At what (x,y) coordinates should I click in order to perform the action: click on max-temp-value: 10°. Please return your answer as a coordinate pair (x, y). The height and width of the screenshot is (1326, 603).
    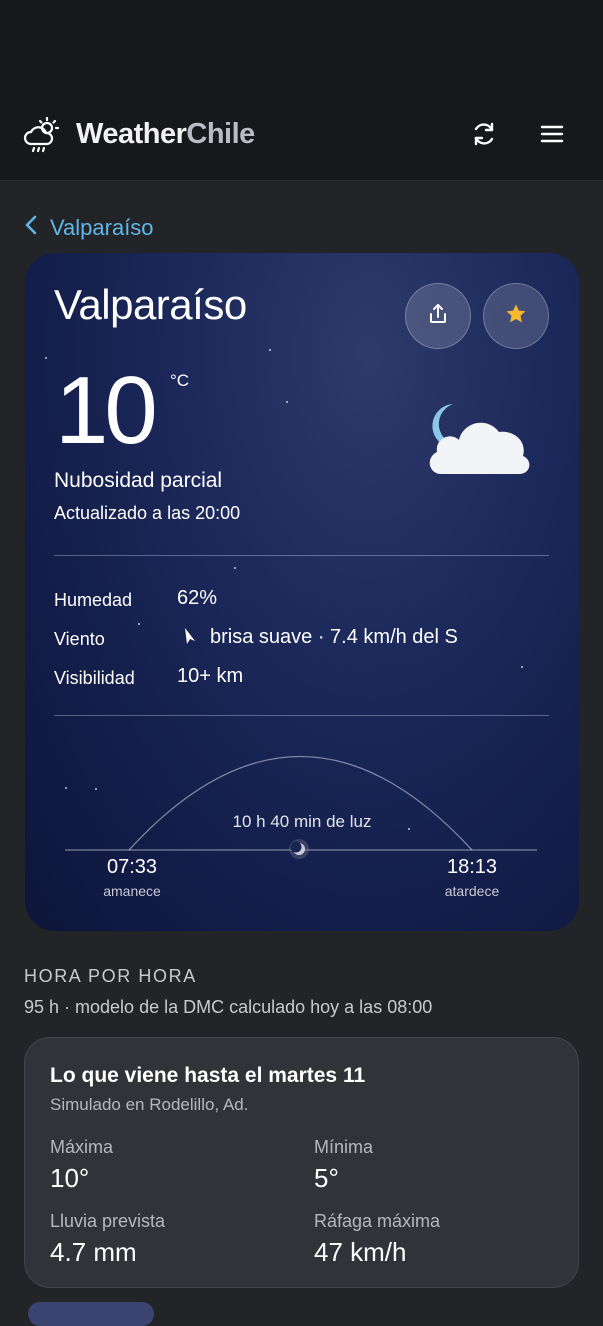
    Looking at the image, I should click on (70, 1178).